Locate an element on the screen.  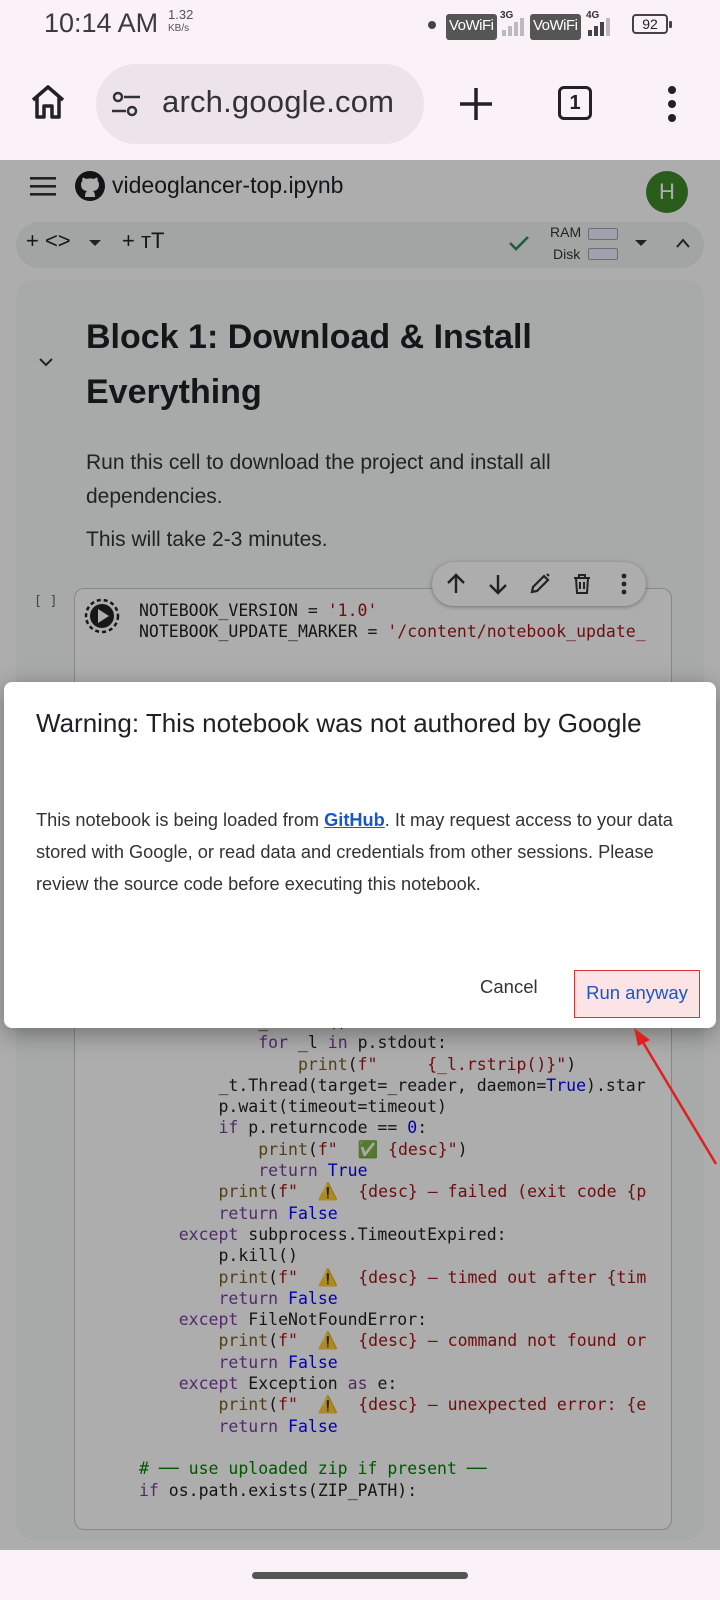
status-time: 10:14 AM is located at coordinates (101, 23).